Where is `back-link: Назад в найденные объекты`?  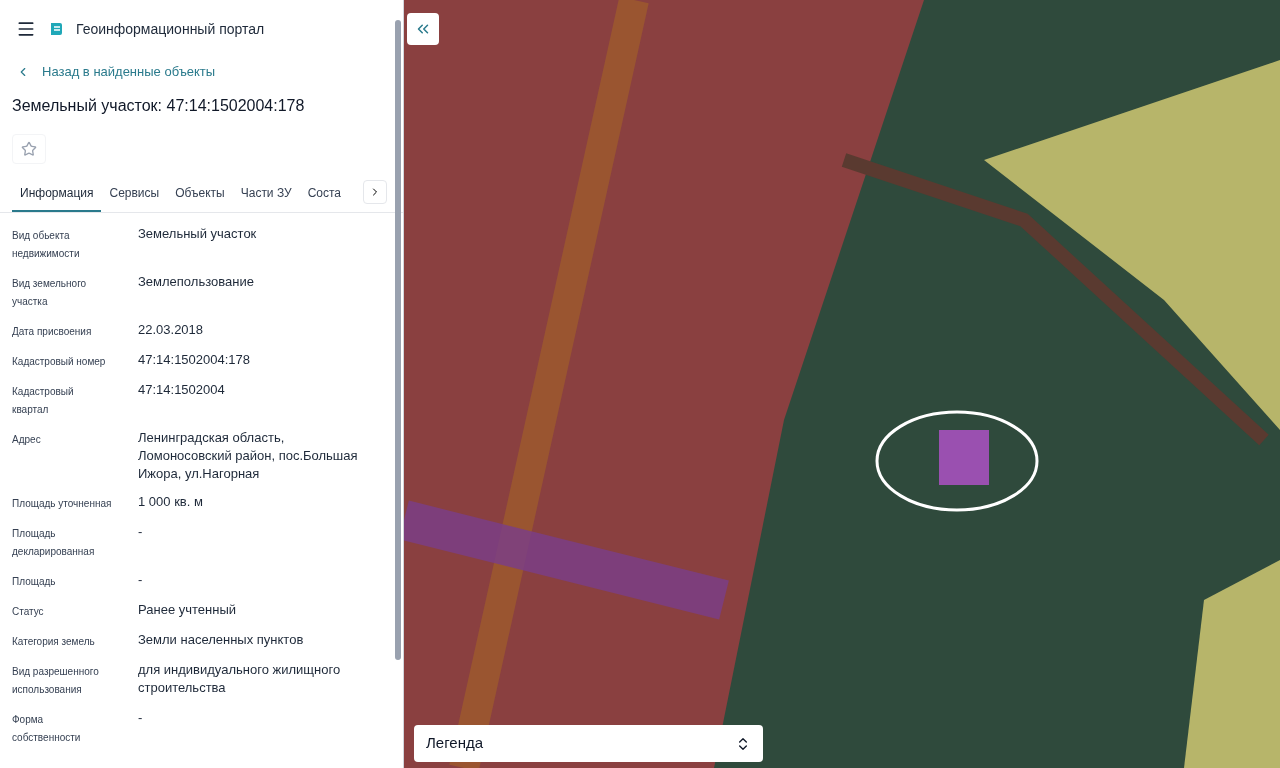 back-link: Назад в найденные объекты is located at coordinates (201, 72).